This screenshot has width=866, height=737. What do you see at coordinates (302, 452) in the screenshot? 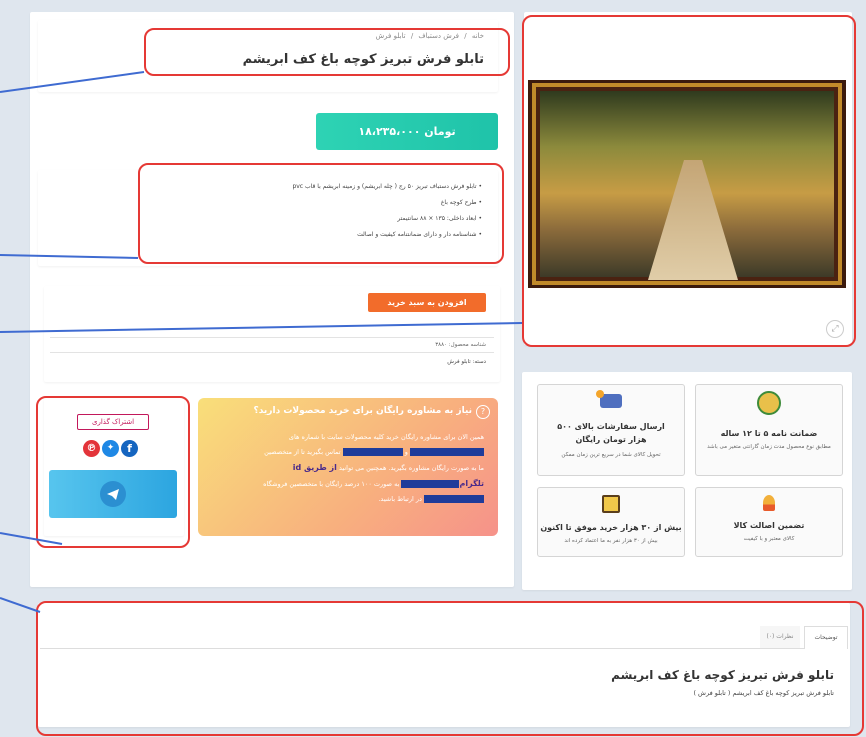
I see `consult-text-2b: تماس بگیرید تا از متخصصین` at bounding box center [302, 452].